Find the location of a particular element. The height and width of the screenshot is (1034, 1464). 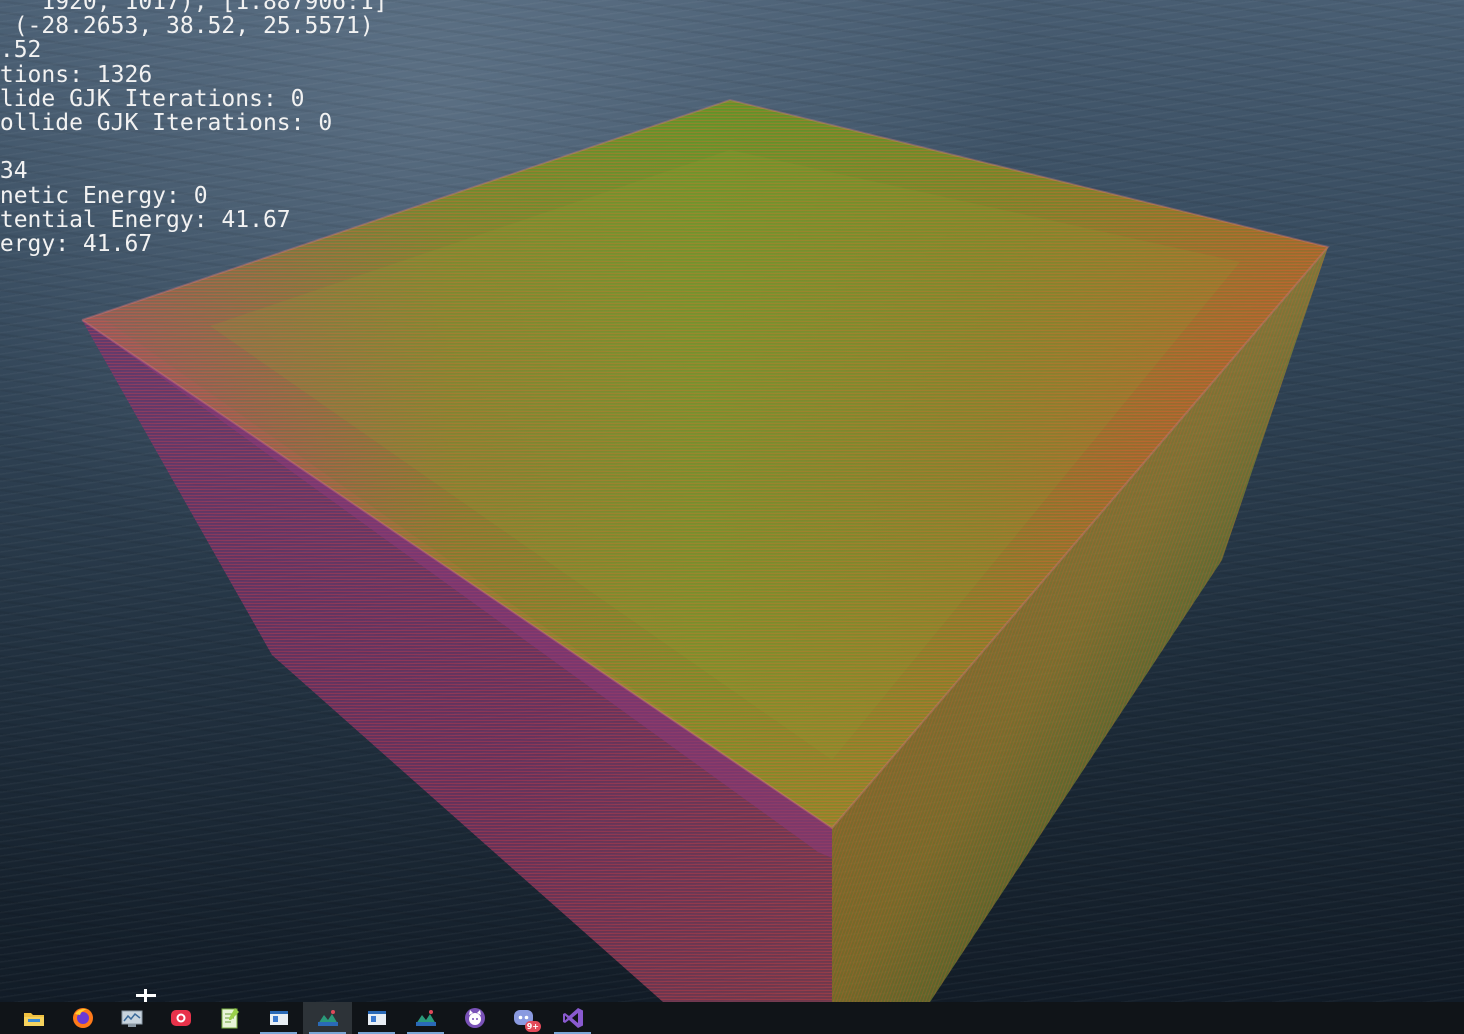

notification-badge: 9+ is located at coordinates (532, 1026).